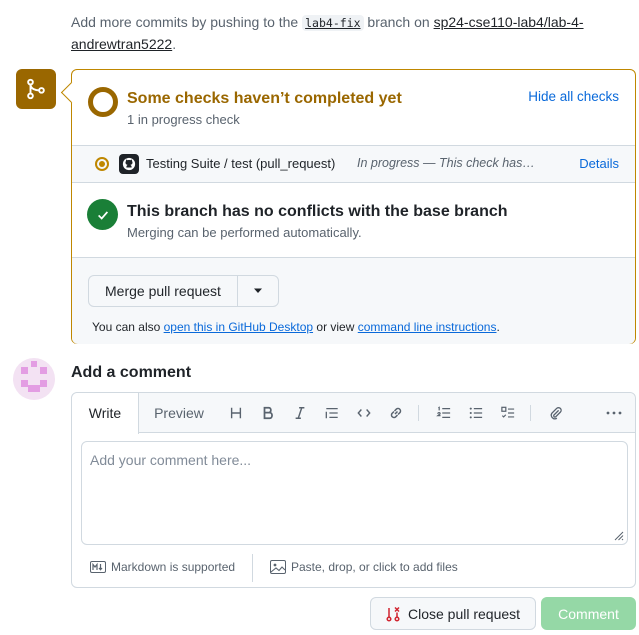 The height and width of the screenshot is (635, 639). I want to click on conflicts-subtitle: Merging can be performed automatically., so click(244, 232).